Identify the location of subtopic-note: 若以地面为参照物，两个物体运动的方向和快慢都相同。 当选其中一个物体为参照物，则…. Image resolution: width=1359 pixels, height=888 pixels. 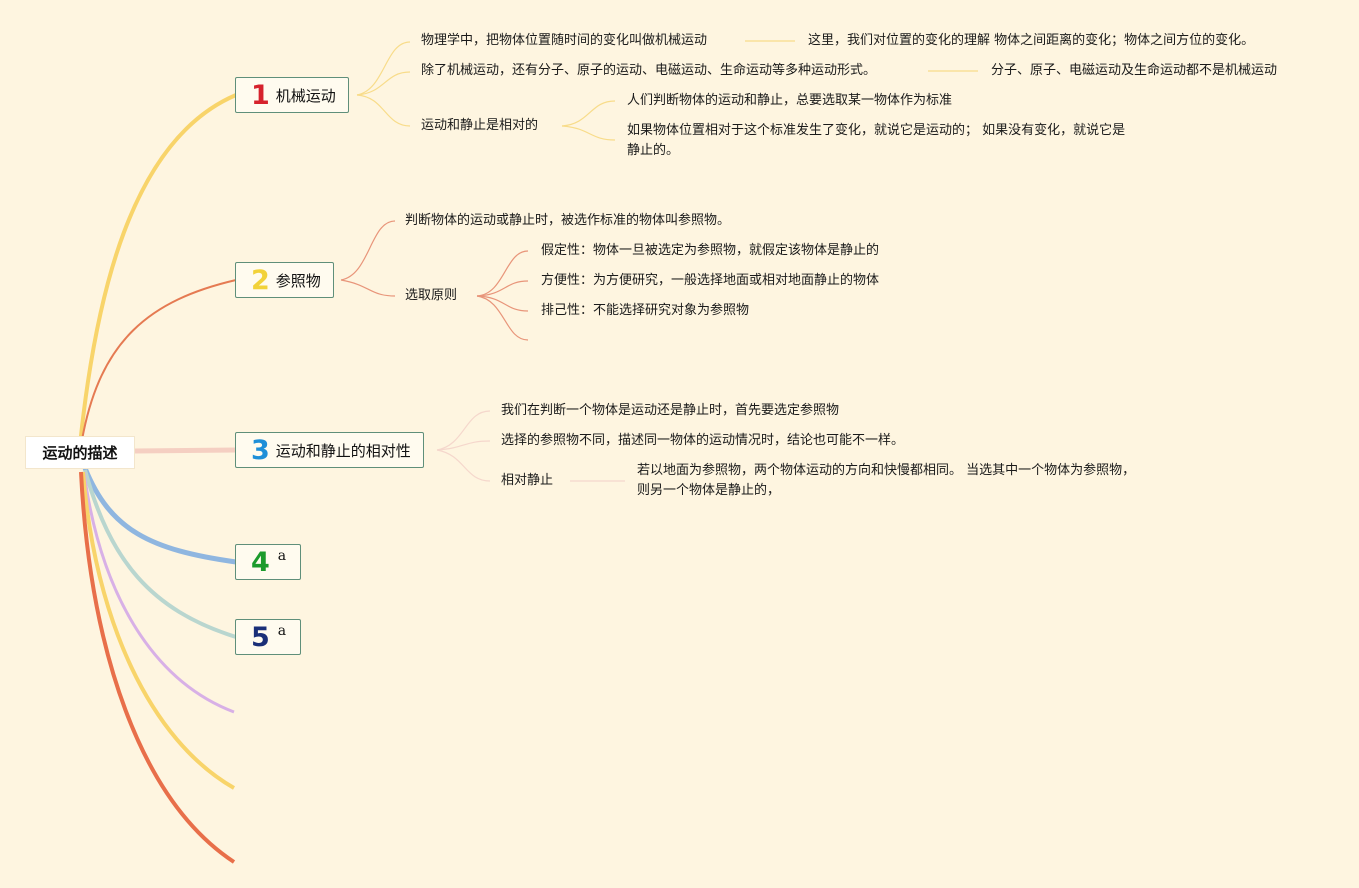
(887, 481).